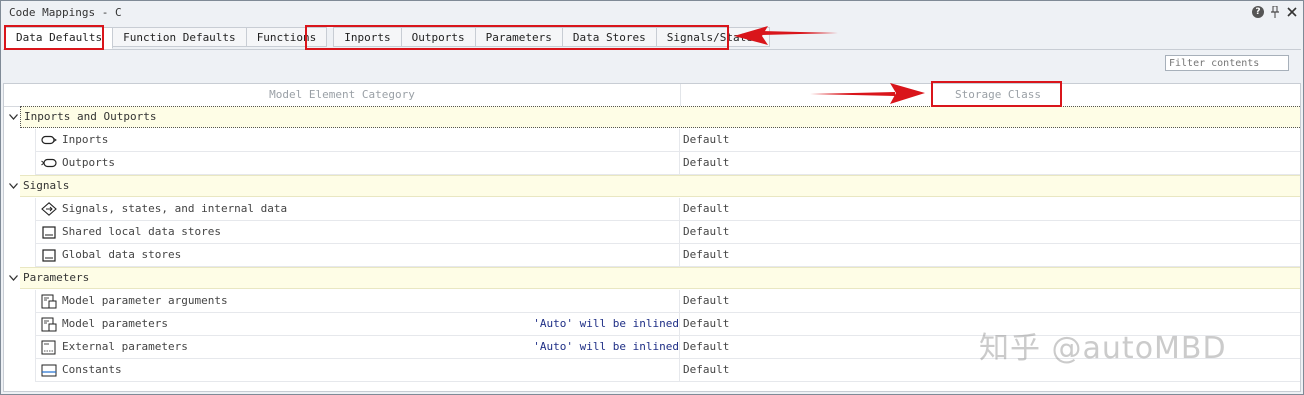  I want to click on group-row-parameters: Parameters, so click(652, 278).